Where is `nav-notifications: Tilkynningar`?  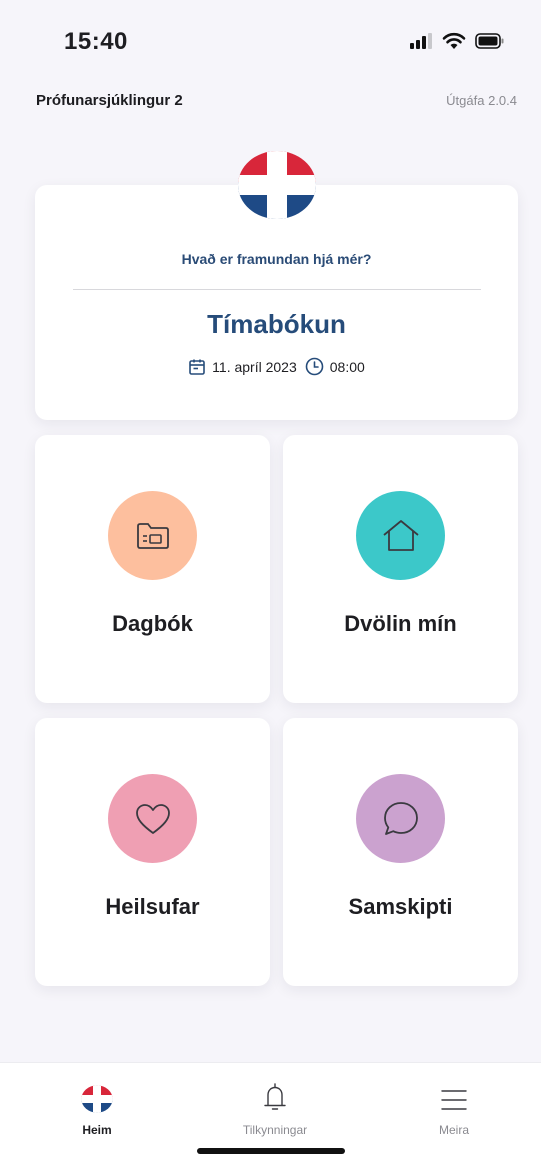
nav-notifications: Tilkynningar is located at coordinates (275, 1108).